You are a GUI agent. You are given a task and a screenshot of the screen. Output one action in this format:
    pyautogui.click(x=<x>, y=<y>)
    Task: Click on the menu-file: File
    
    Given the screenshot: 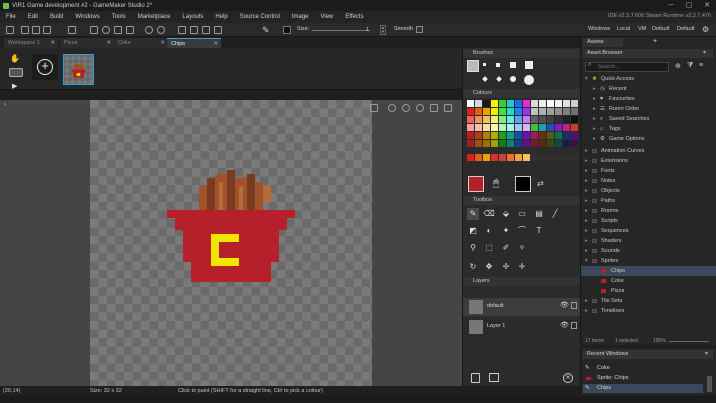 What is the action you would take?
    pyautogui.click(x=11, y=17)
    